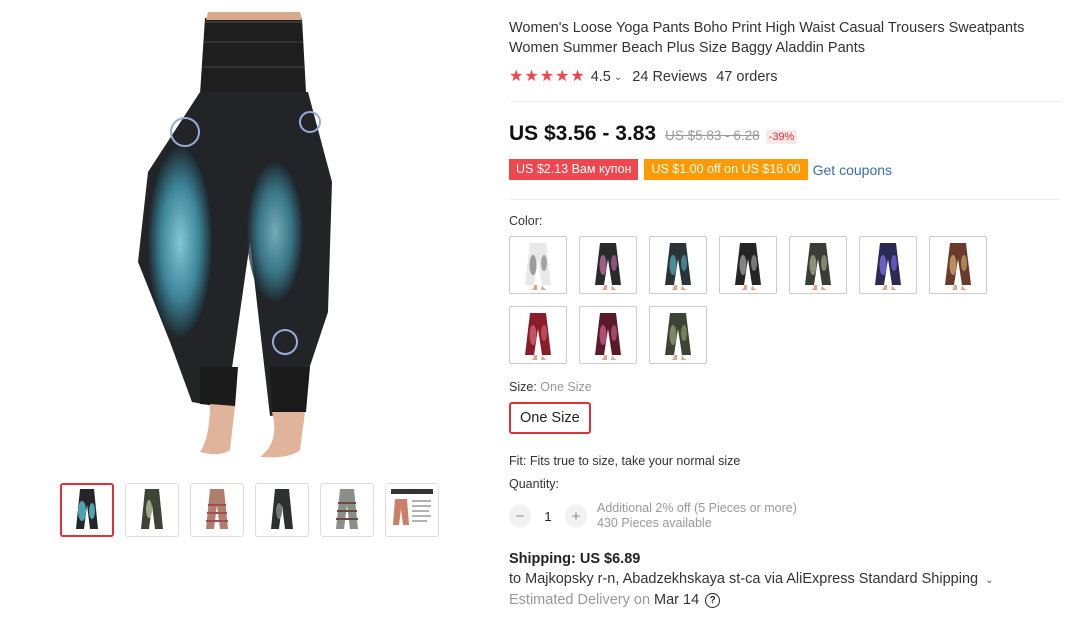 The image size is (1075, 636). Describe the element at coordinates (575, 559) in the screenshot. I see `shipping-cost: Shipping: US $6.89` at that location.